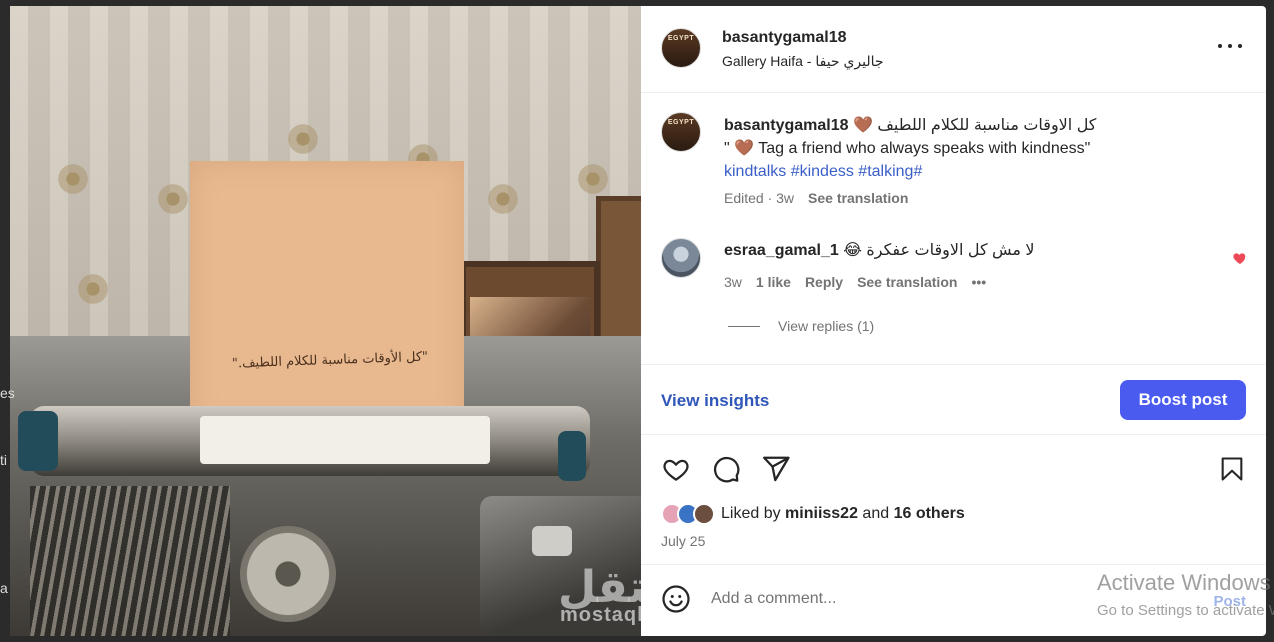  What do you see at coordinates (288, 574) in the screenshot?
I see `ribbon-reel` at bounding box center [288, 574].